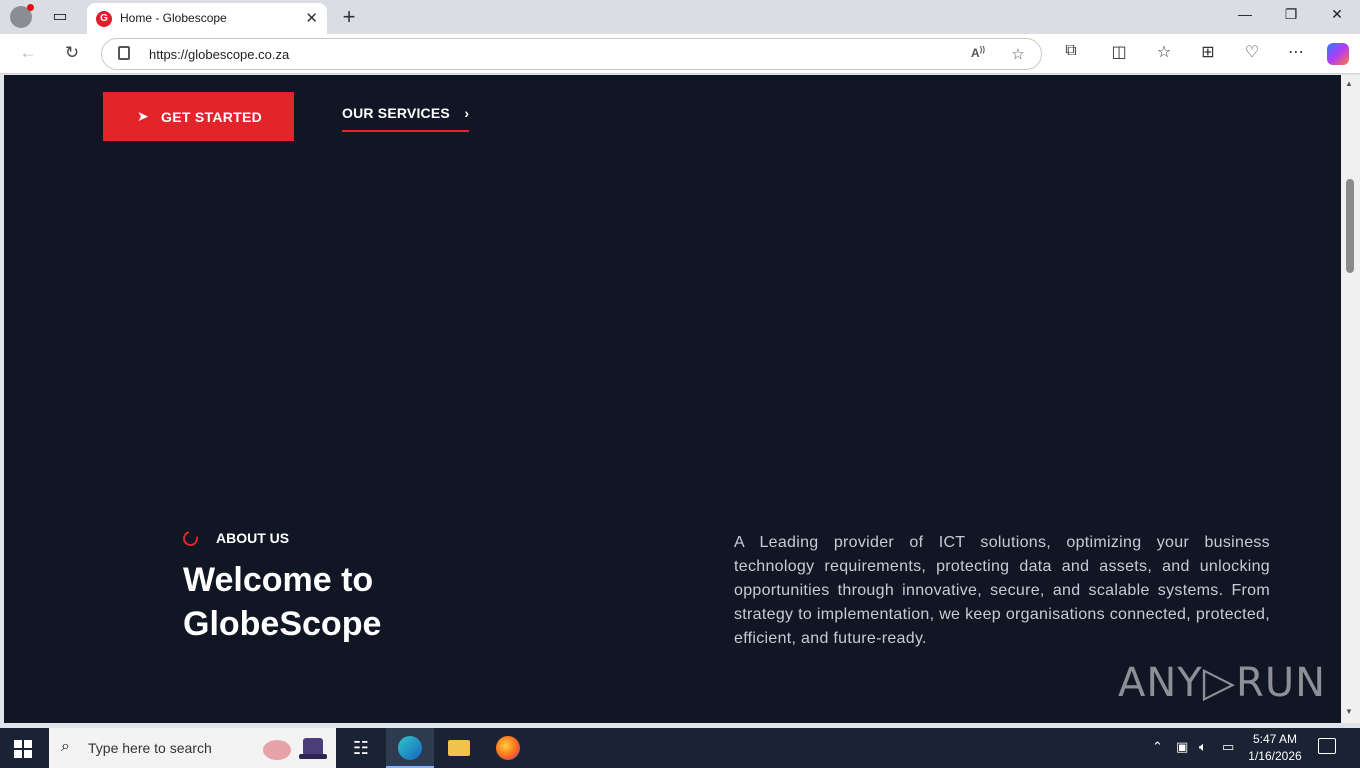 The width and height of the screenshot is (1360, 768). What do you see at coordinates (1291, 14) in the screenshot?
I see `restore-icon: ❐` at bounding box center [1291, 14].